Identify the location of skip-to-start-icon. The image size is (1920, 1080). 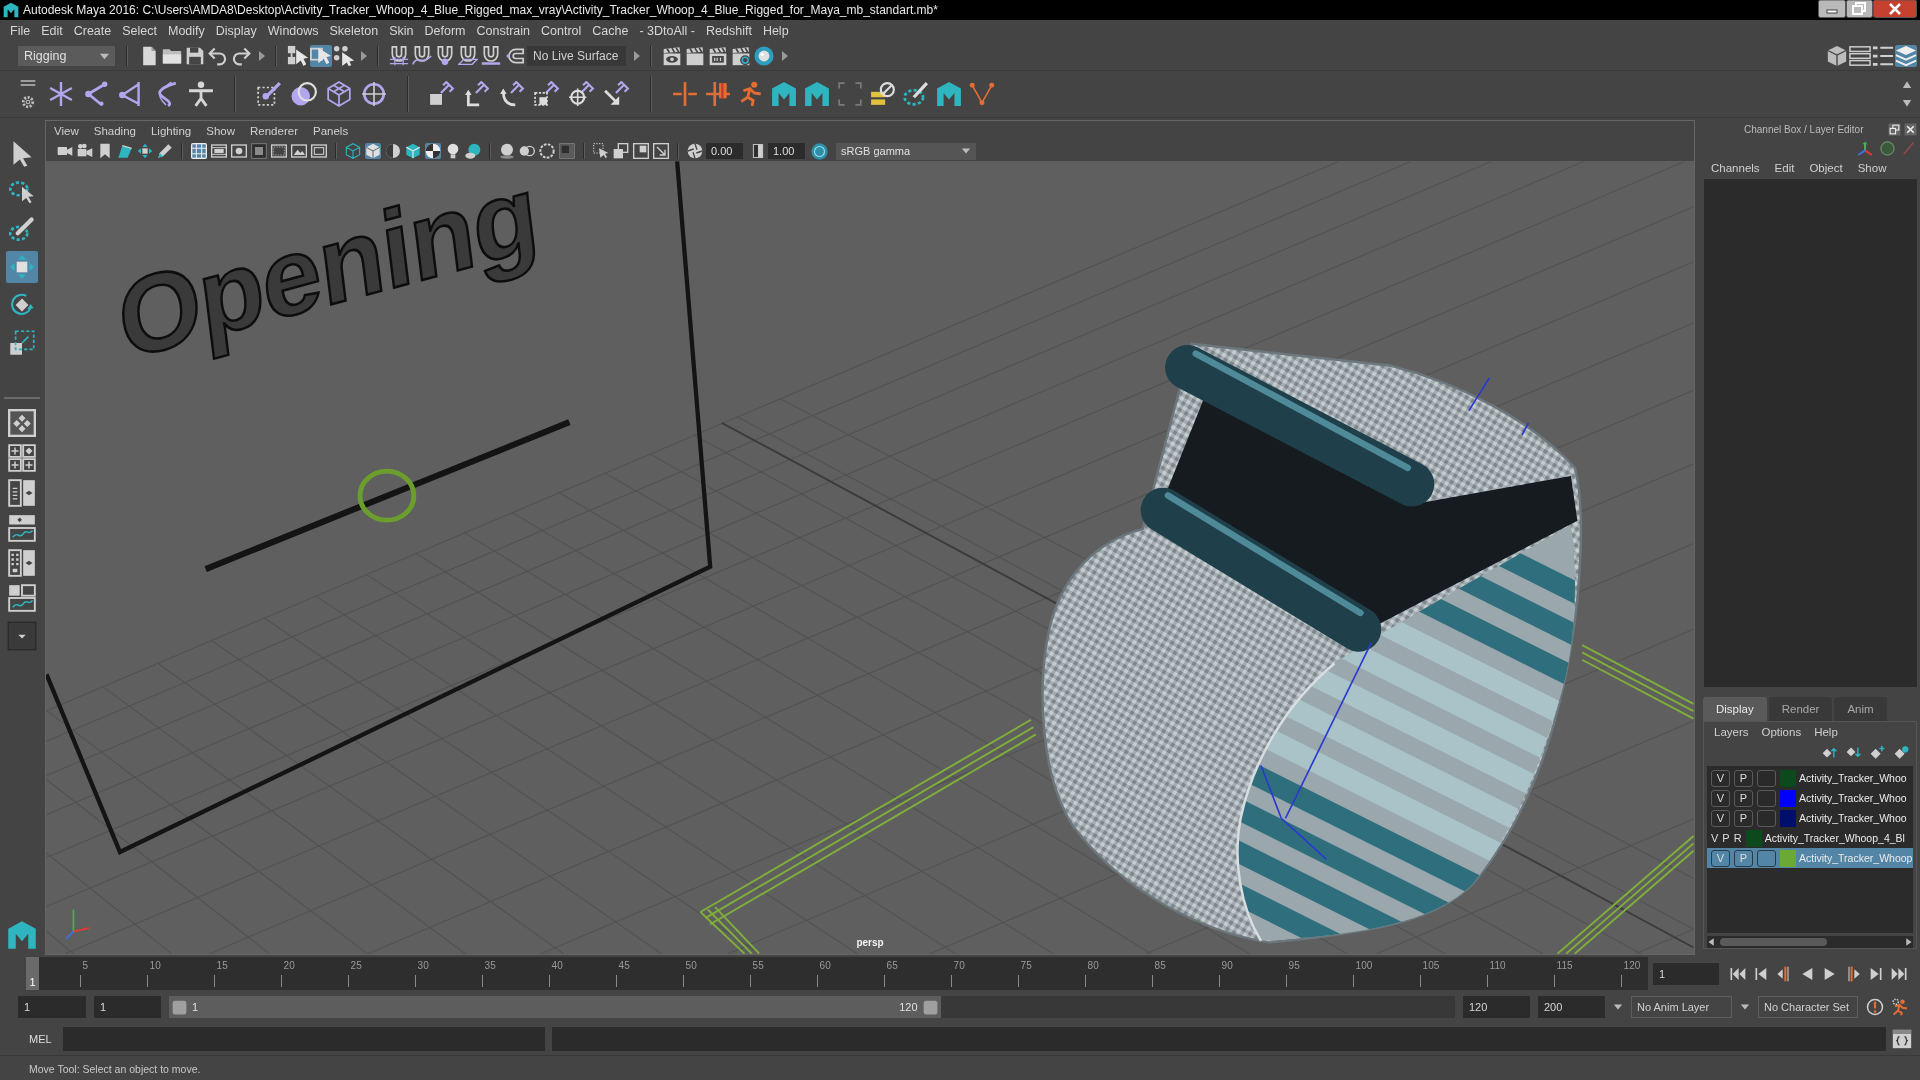
(1738, 973).